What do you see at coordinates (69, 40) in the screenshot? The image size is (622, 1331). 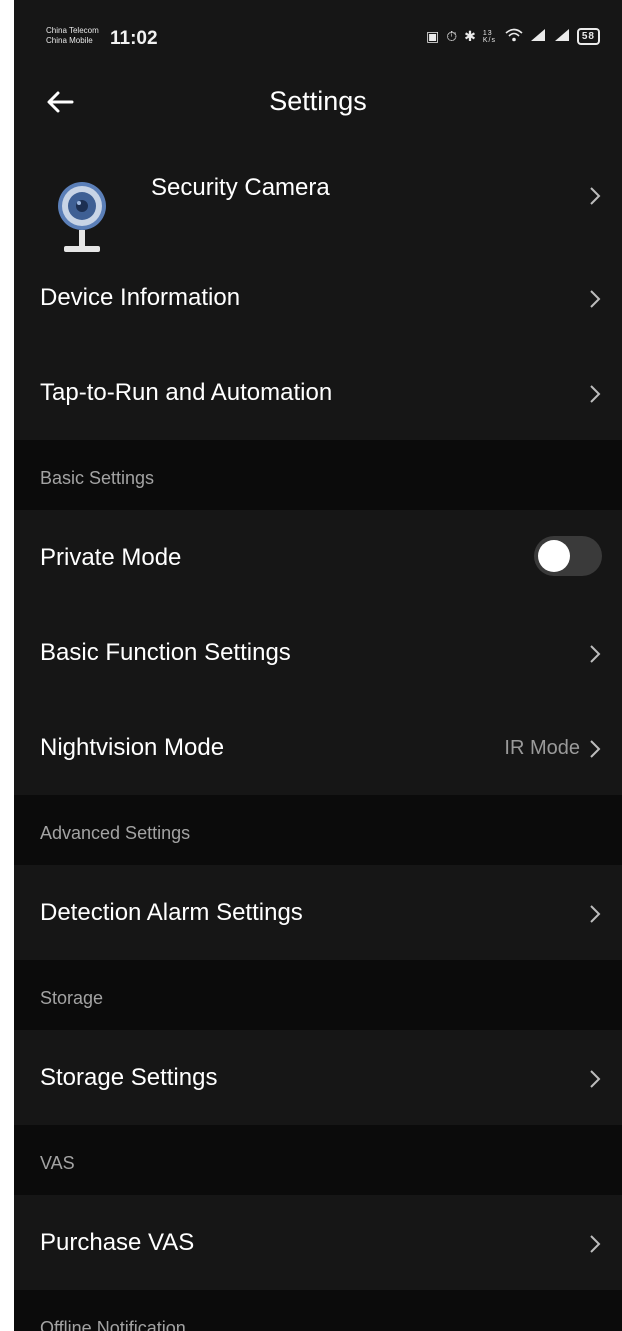 I see `carrier-mobile: China Mobile` at bounding box center [69, 40].